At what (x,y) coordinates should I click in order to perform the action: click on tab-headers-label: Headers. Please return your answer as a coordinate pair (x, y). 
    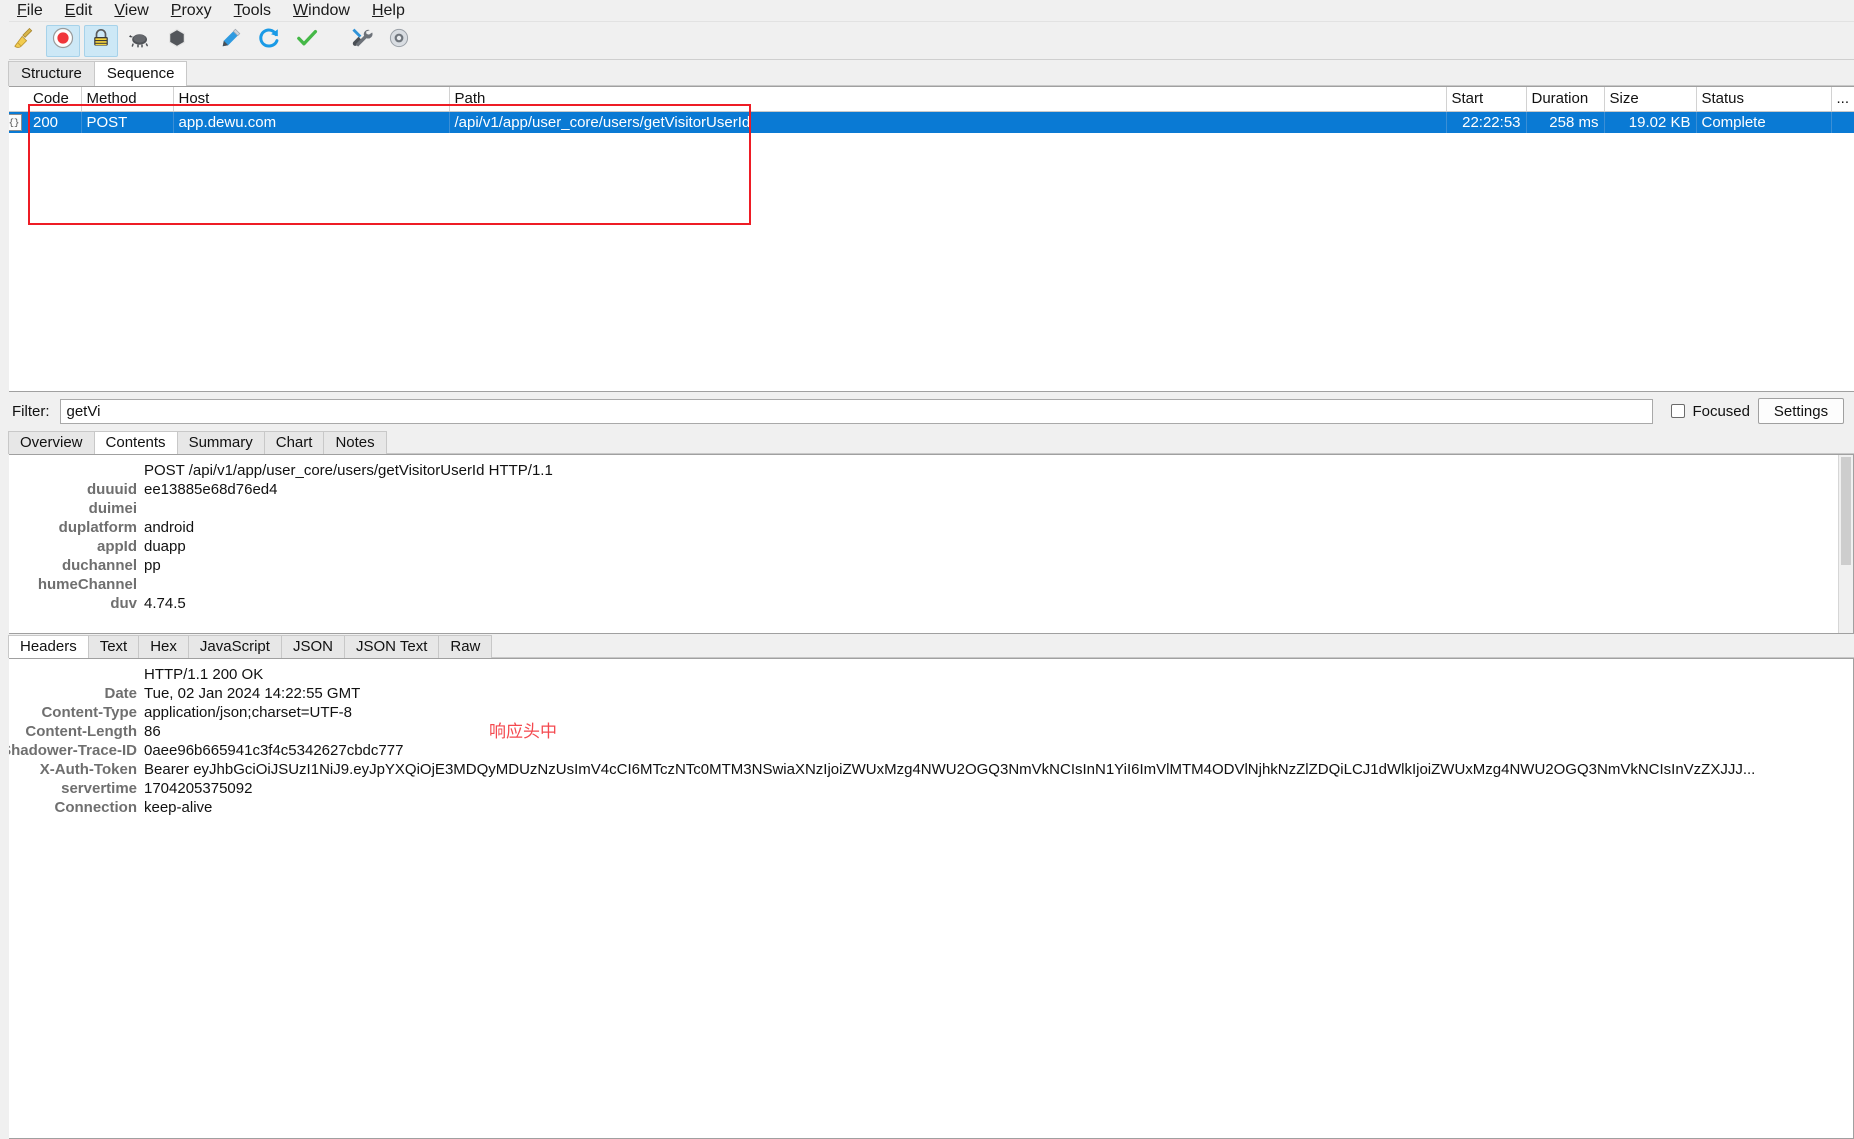
    Looking at the image, I should click on (48, 646).